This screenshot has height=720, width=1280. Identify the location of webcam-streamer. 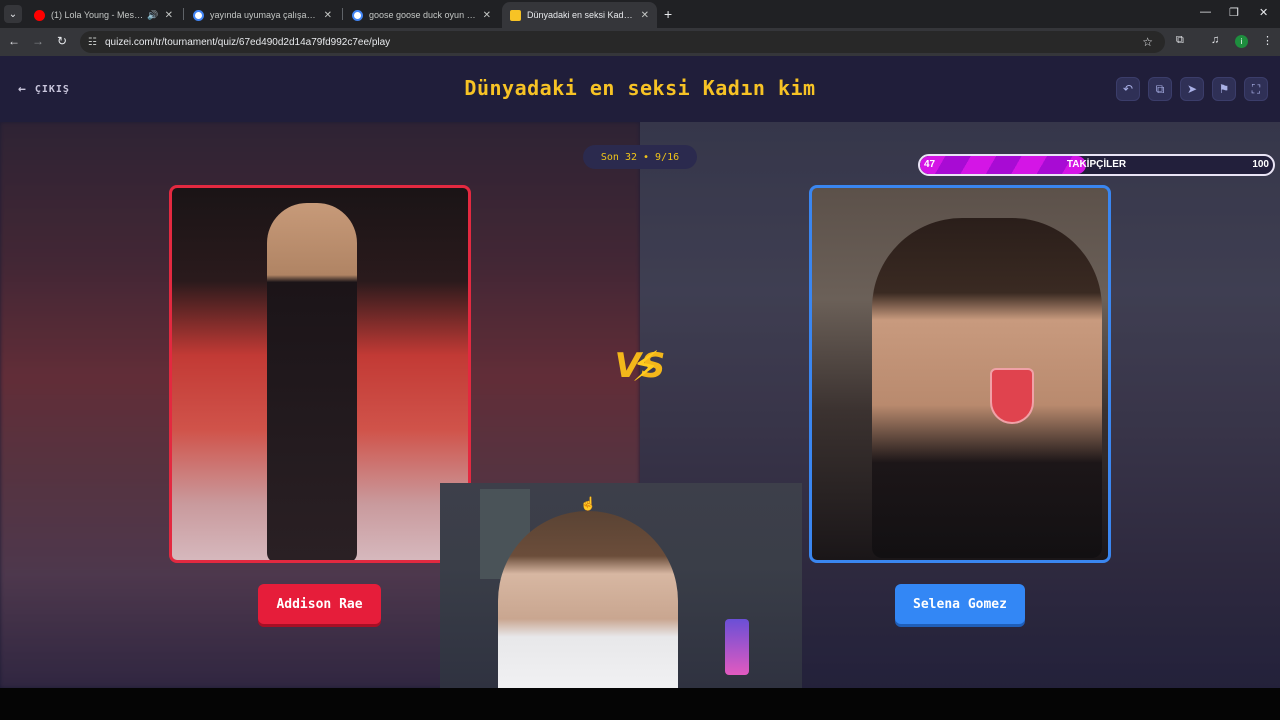
(588, 599).